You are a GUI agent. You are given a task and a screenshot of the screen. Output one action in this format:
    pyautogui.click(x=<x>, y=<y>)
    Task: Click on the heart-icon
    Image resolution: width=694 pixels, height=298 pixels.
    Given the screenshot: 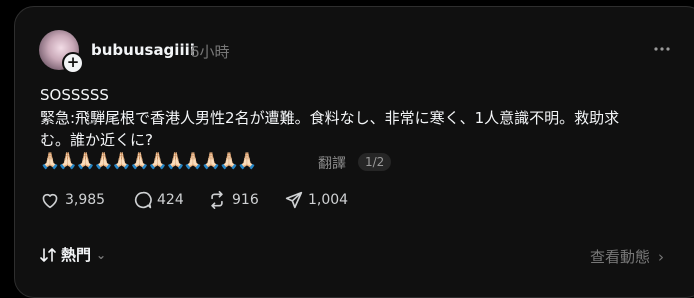 What is the action you would take?
    pyautogui.click(x=50, y=201)
    